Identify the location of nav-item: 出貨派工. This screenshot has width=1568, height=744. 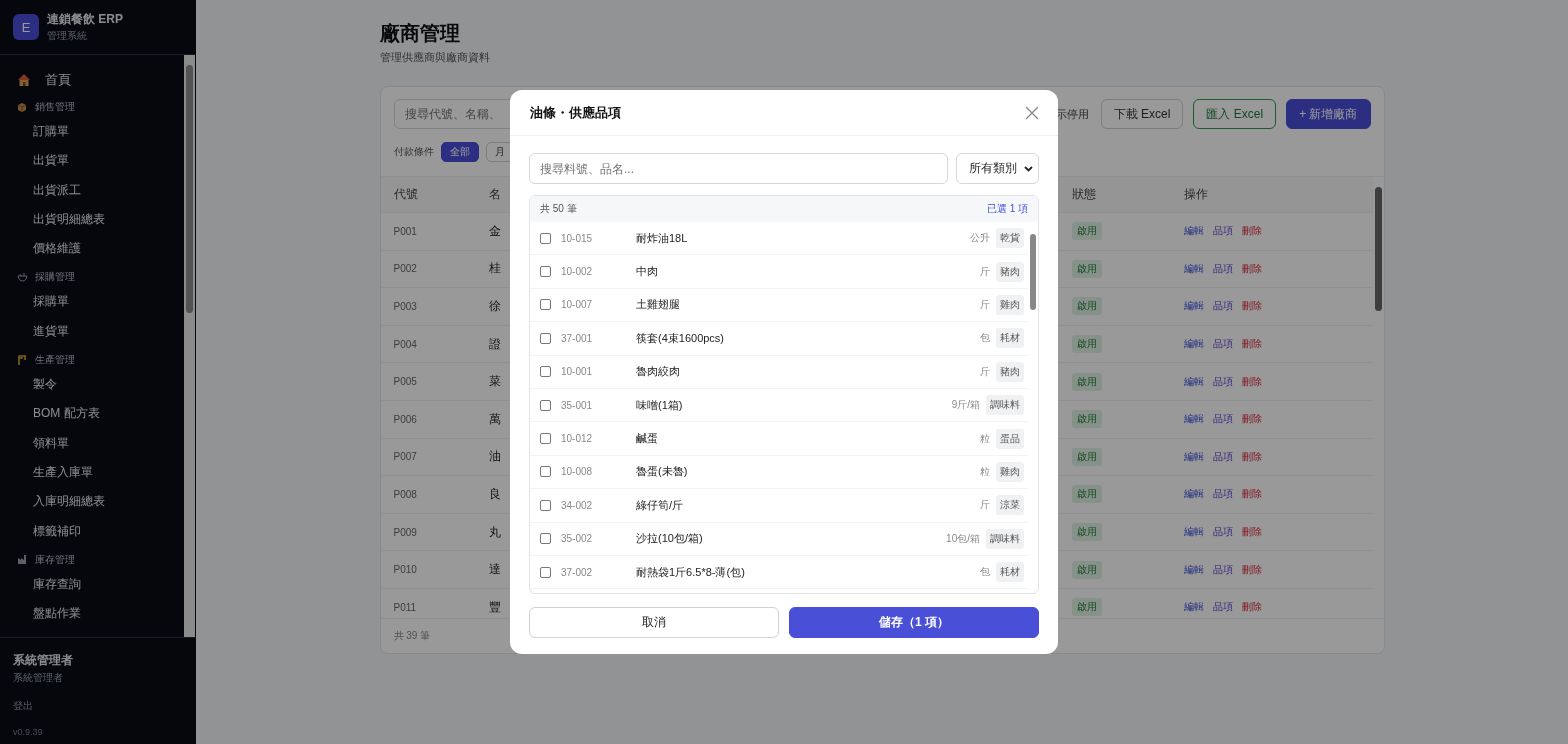
(100, 190).